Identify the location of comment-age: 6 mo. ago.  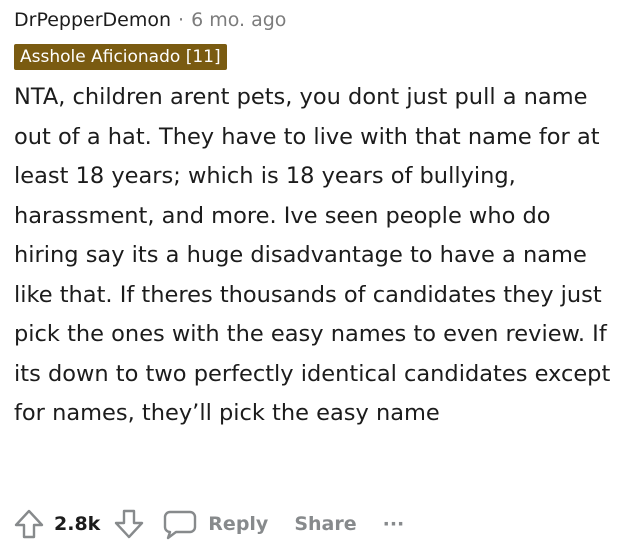
(238, 20).